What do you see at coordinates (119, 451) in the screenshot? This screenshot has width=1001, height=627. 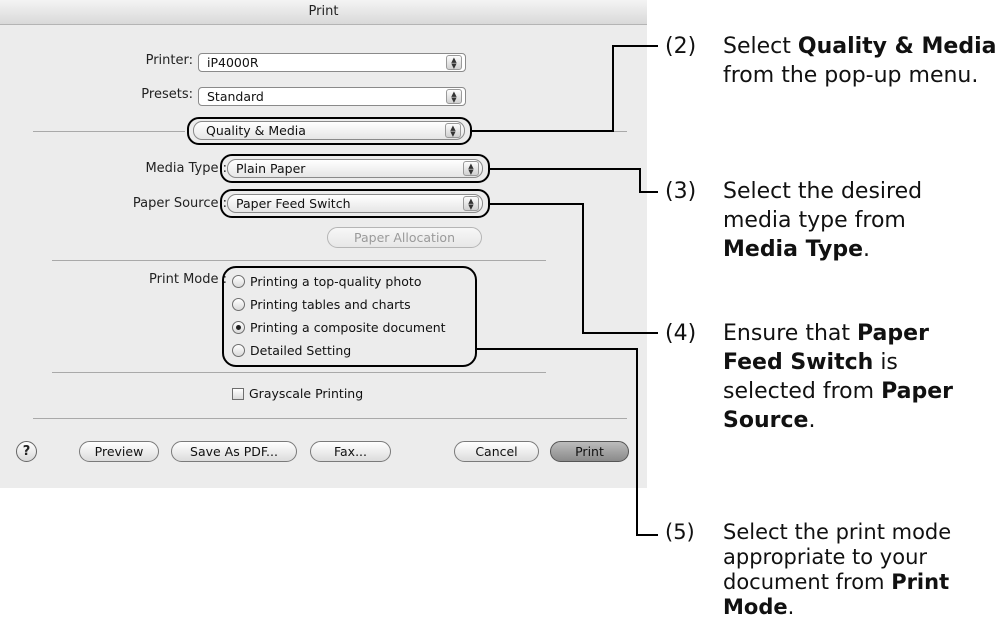 I see `preview-button: Preview` at bounding box center [119, 451].